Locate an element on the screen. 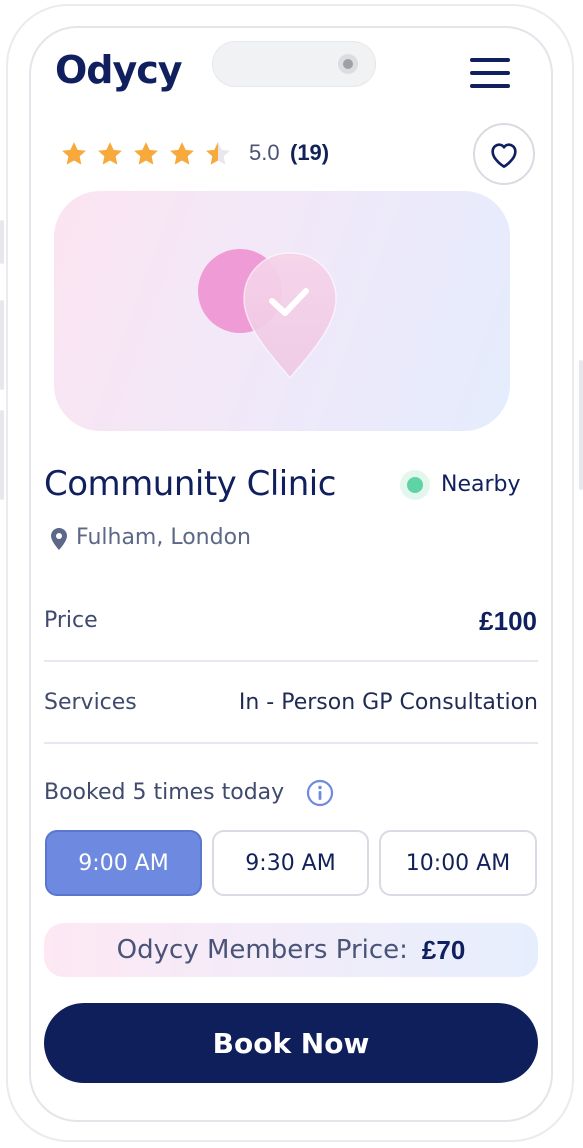 The image size is (583, 1148). clinic-location: Fulham, London is located at coordinates (163, 537).